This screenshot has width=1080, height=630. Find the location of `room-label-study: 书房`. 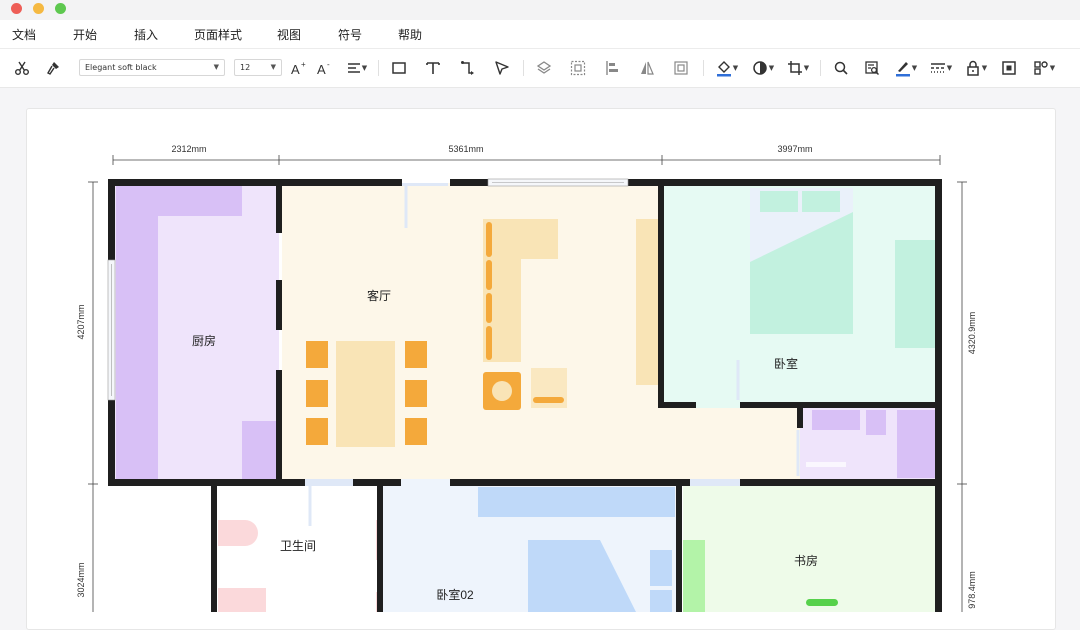

room-label-study: 书房 is located at coordinates (806, 560).